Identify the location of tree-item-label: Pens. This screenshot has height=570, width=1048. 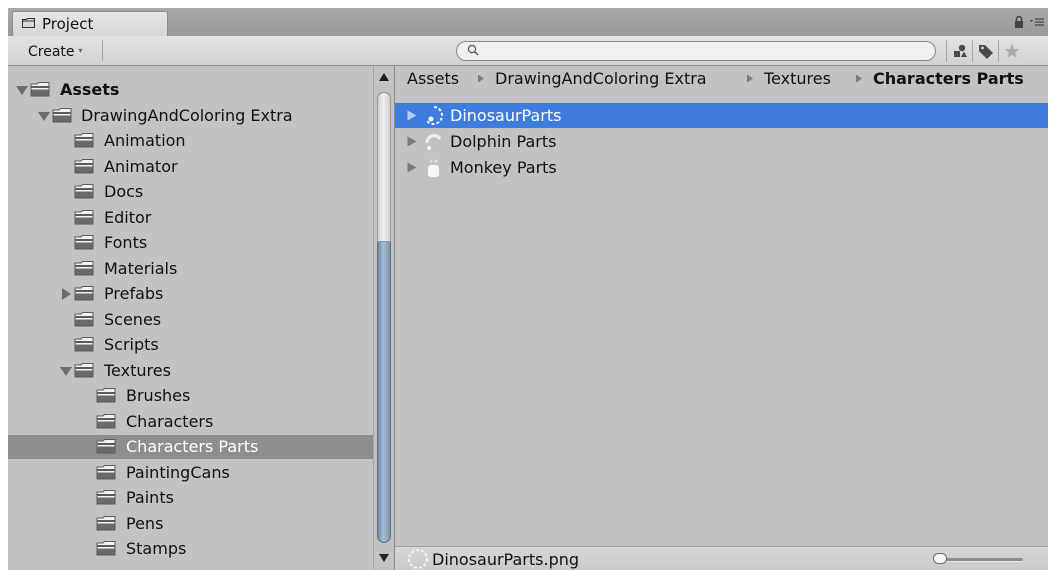
(145, 523).